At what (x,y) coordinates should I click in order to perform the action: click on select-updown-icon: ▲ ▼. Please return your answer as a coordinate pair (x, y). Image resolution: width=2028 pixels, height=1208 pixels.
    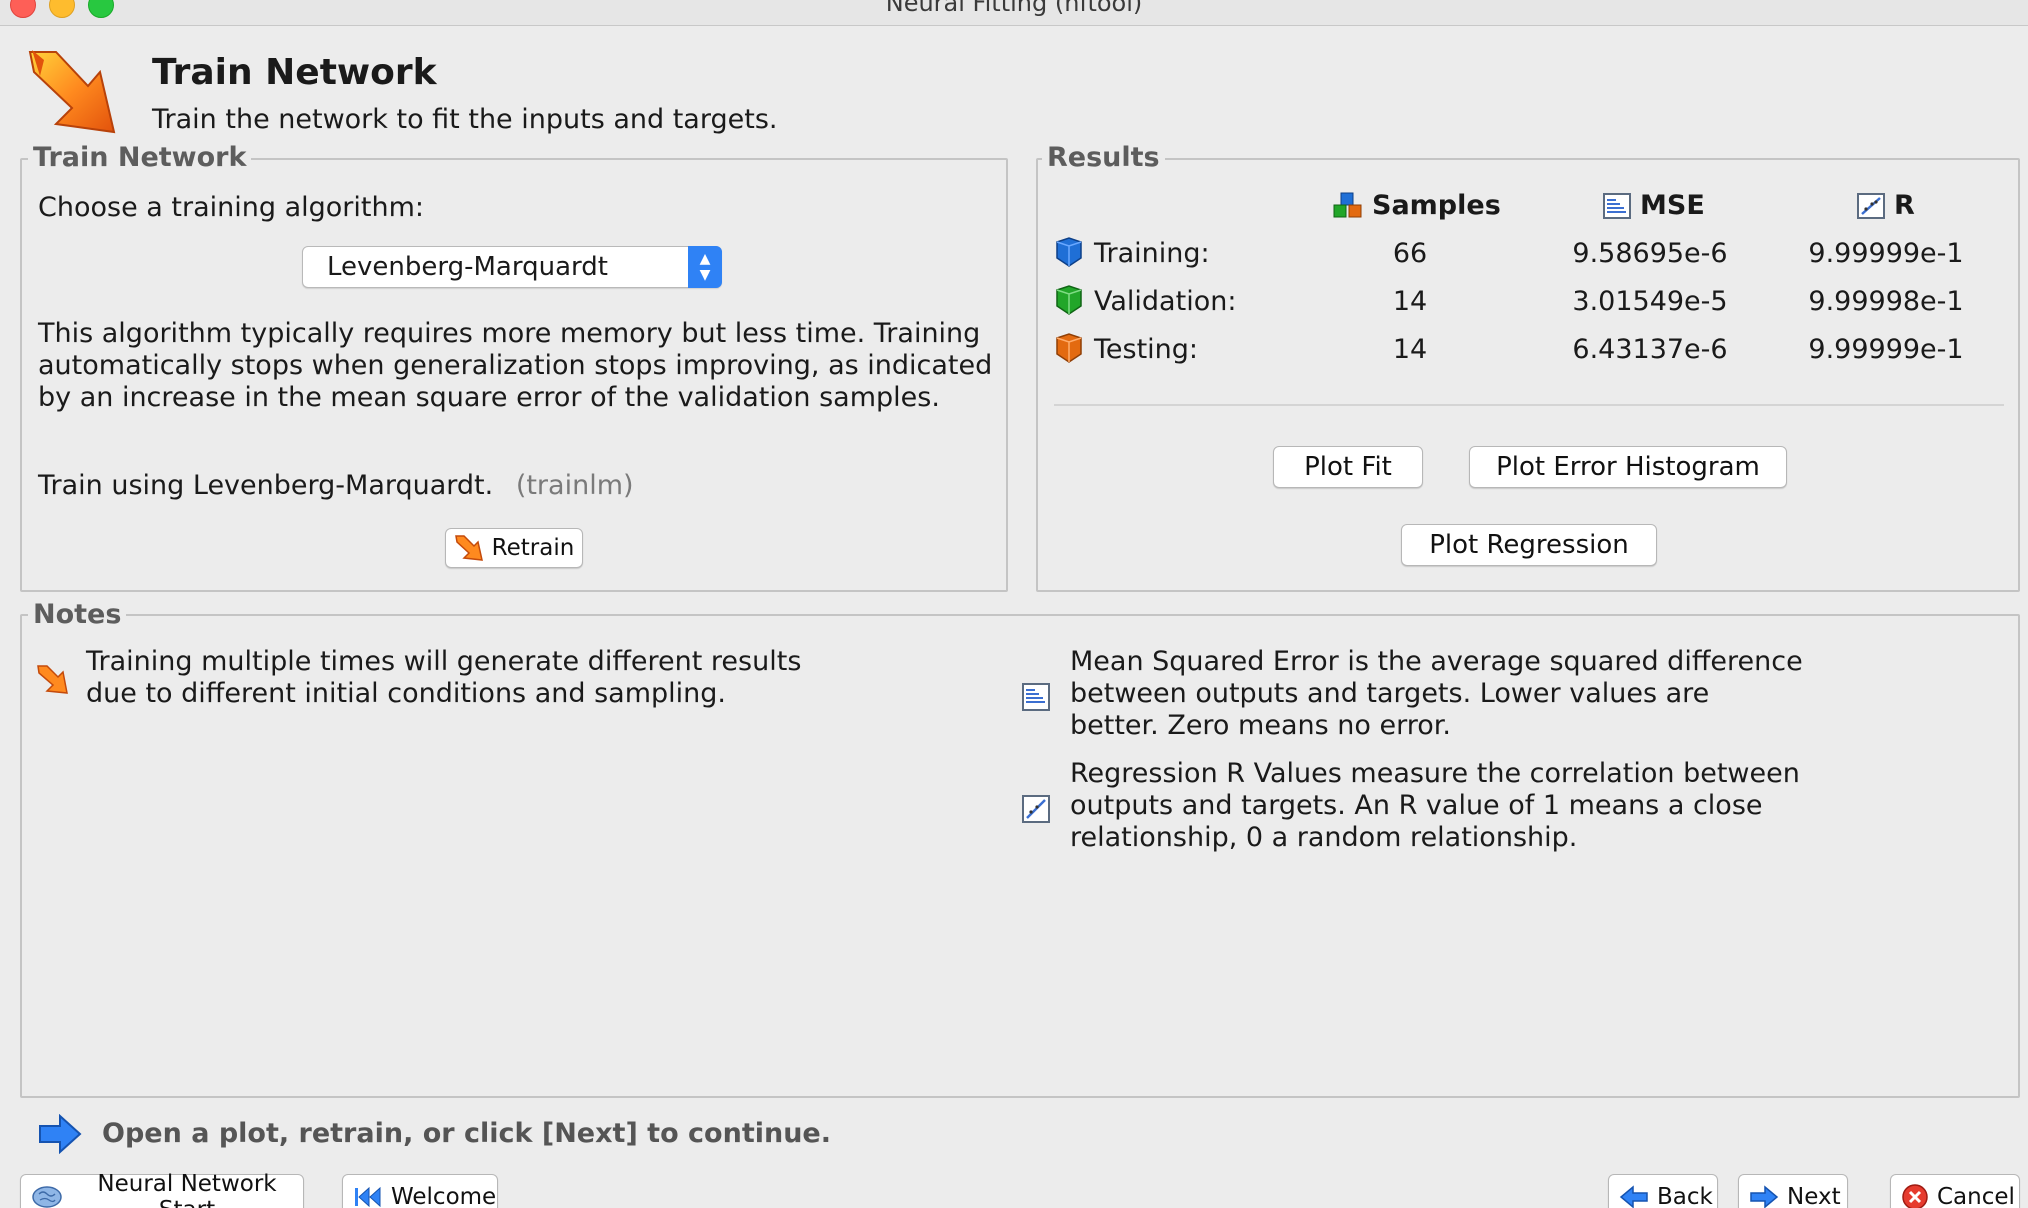
    Looking at the image, I should click on (705, 267).